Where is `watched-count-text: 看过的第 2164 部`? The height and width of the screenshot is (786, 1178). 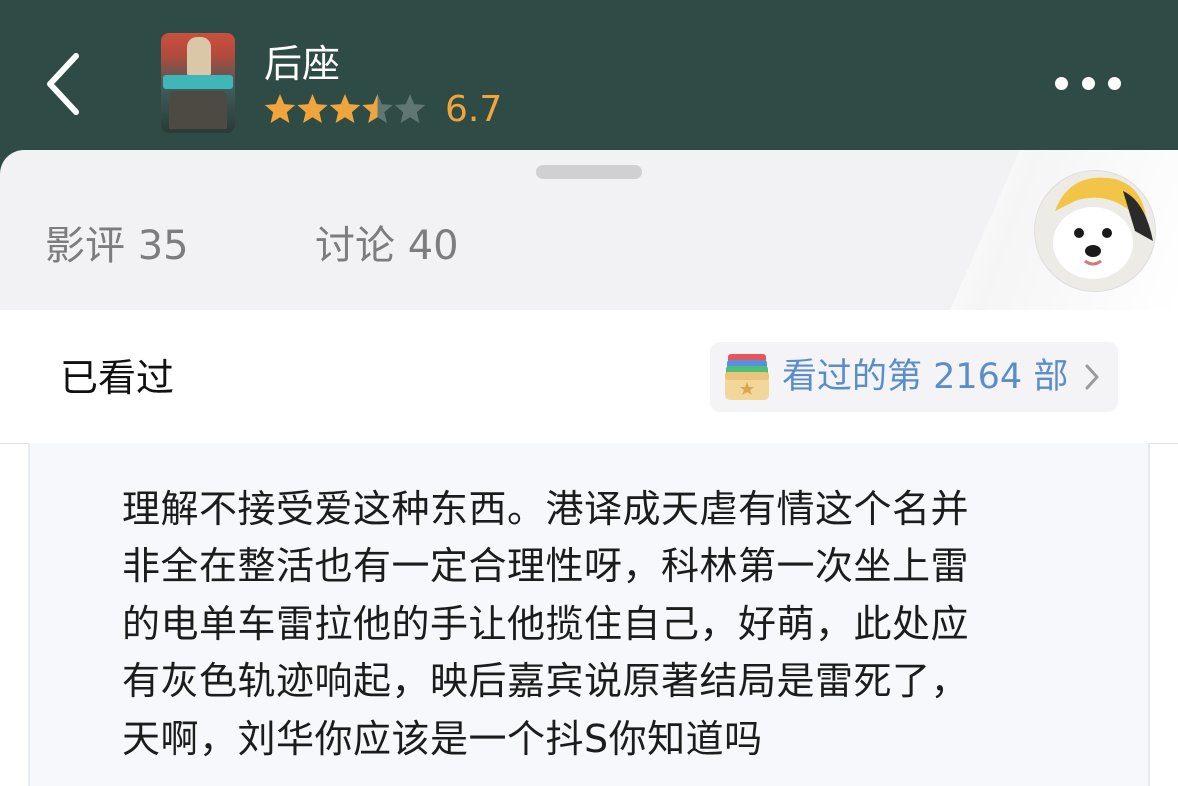 watched-count-text: 看过的第 2164 部 is located at coordinates (925, 377).